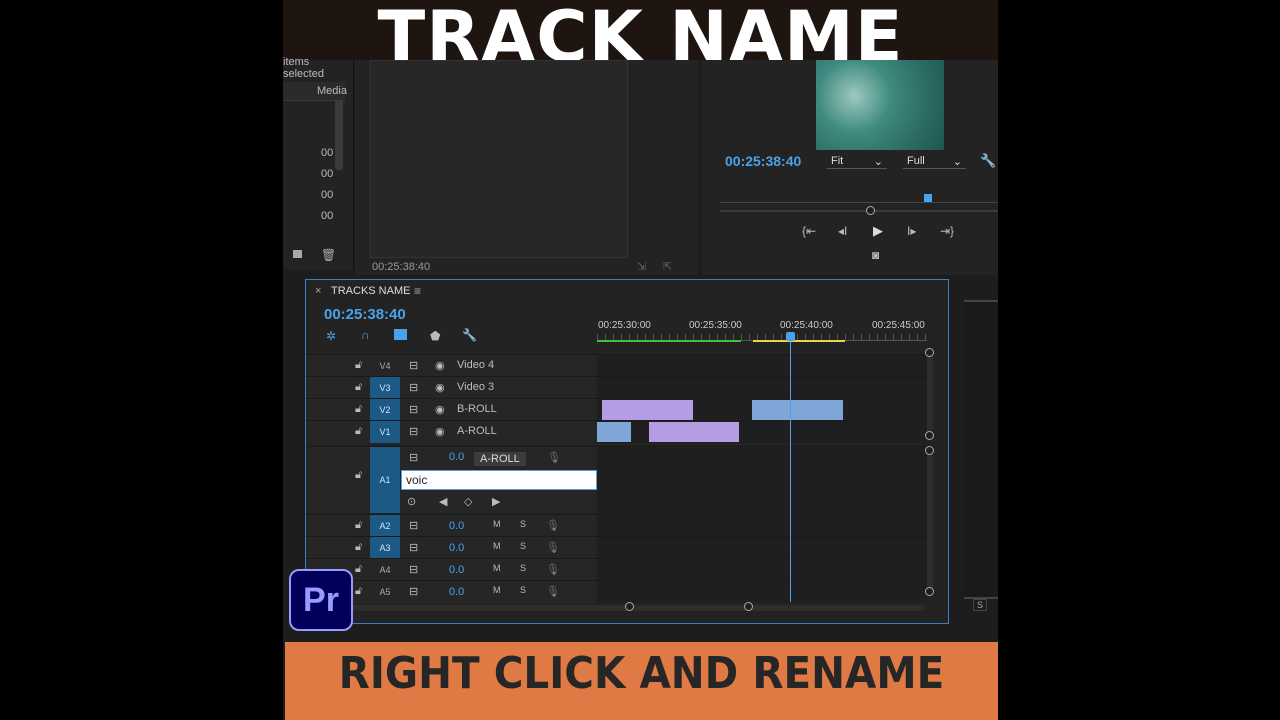 The width and height of the screenshot is (1280, 720). What do you see at coordinates (859, 211) in the screenshot?
I see `zoom-bar` at bounding box center [859, 211].